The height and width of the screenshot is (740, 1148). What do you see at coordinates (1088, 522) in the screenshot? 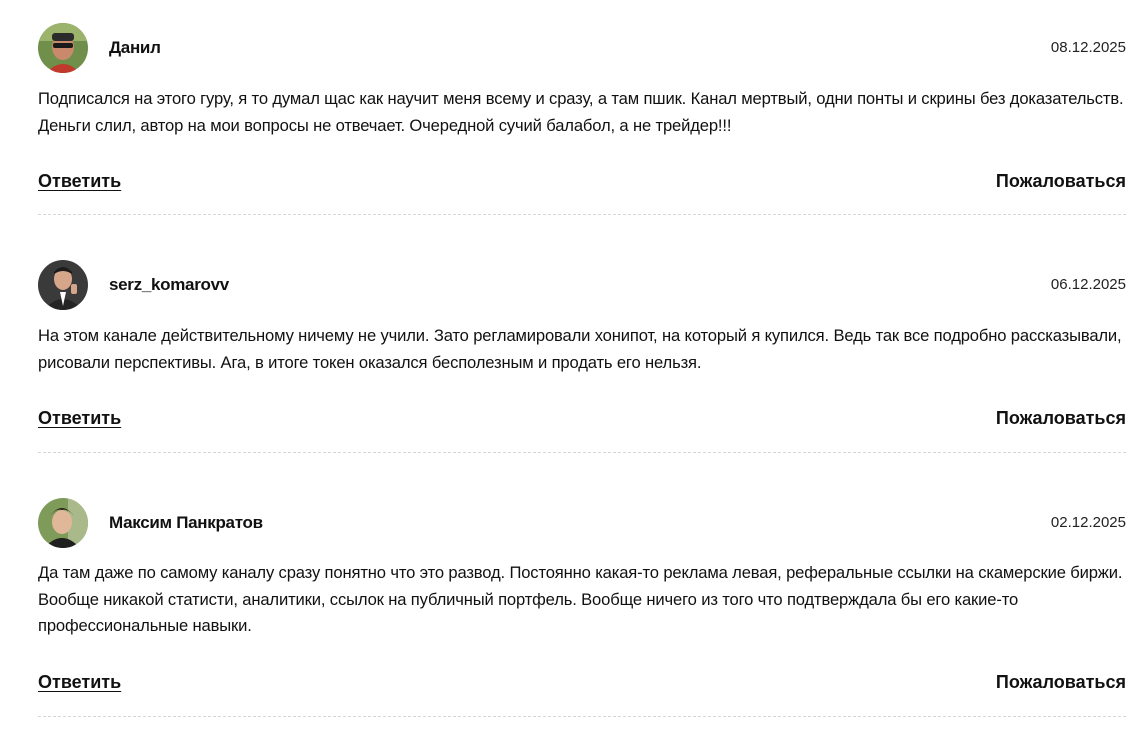
I see `comment-date: 02.12.2025` at bounding box center [1088, 522].